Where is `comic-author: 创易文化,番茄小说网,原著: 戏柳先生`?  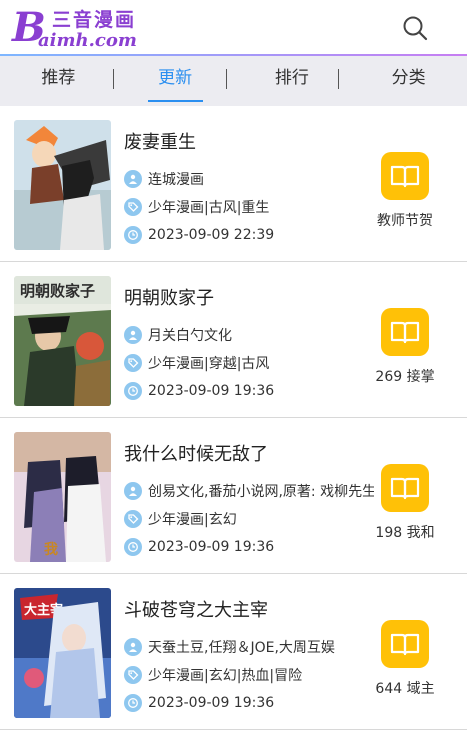
comic-author: 创易文化,番茄小说网,原著: 戏柳先生 is located at coordinates (261, 492).